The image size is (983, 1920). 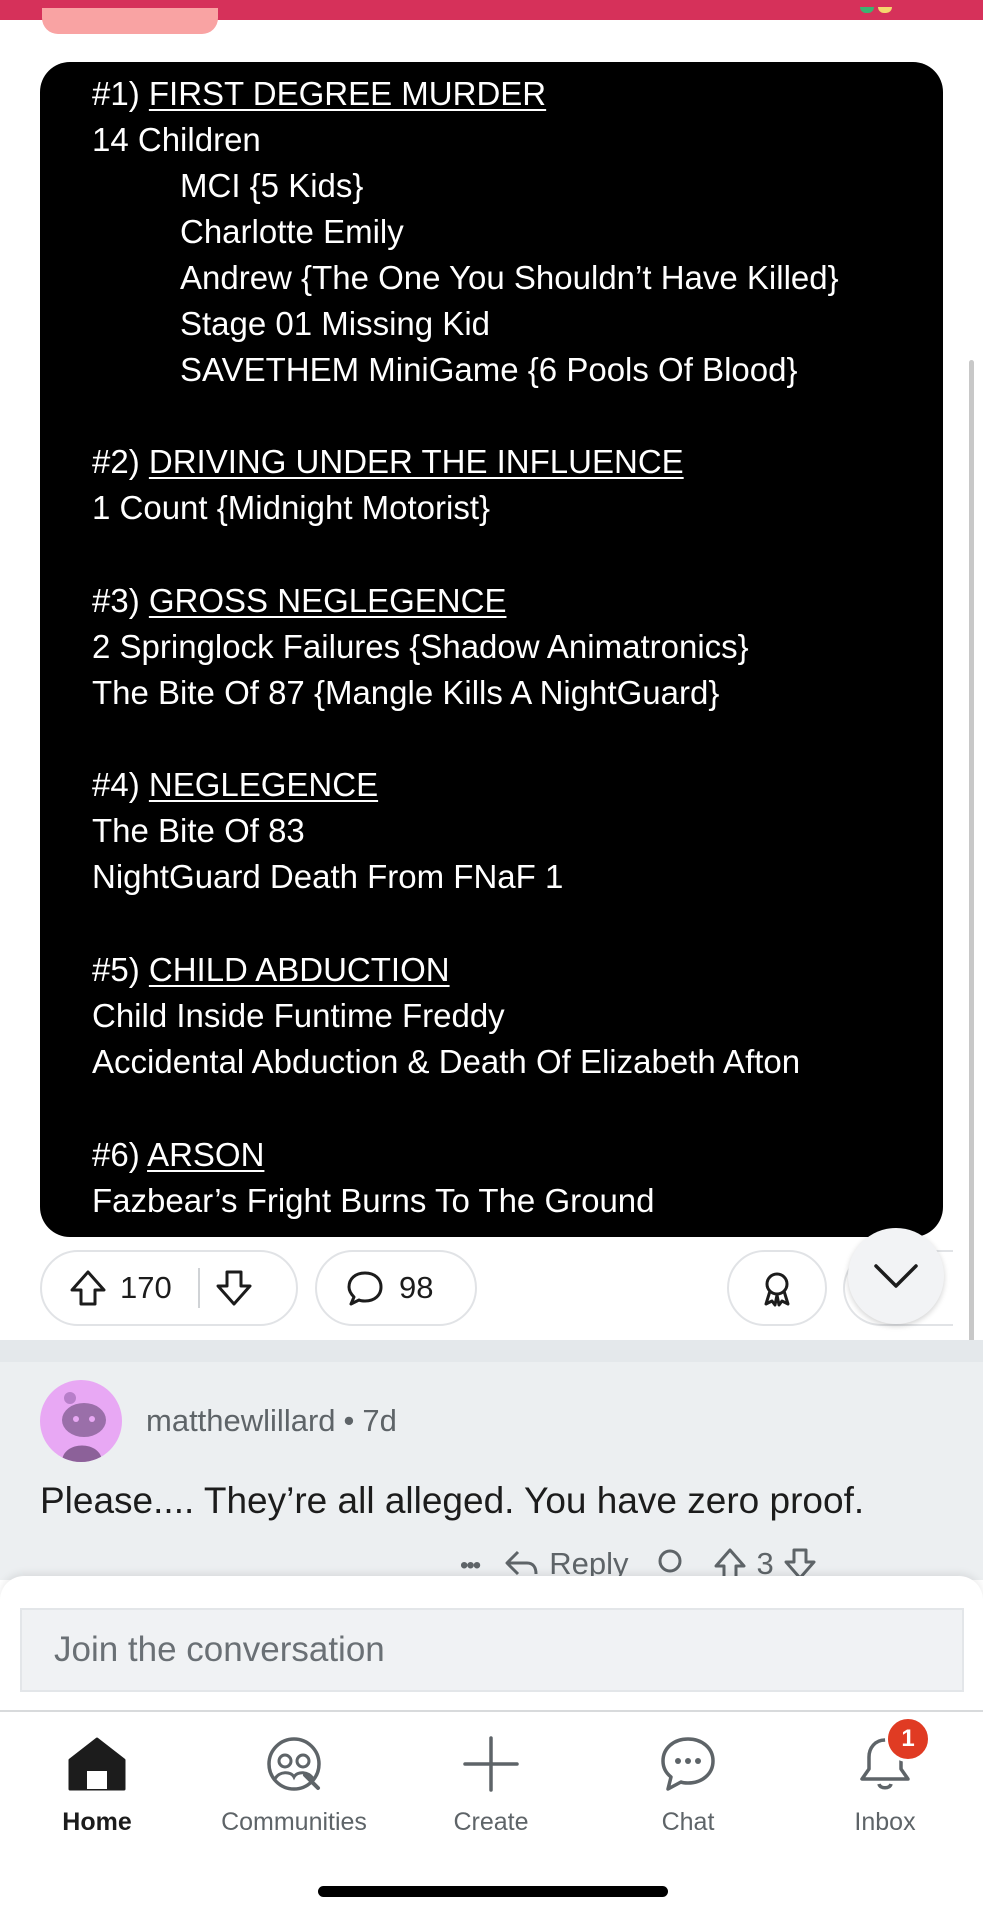 I want to click on communities-icon, so click(x=294, y=1764).